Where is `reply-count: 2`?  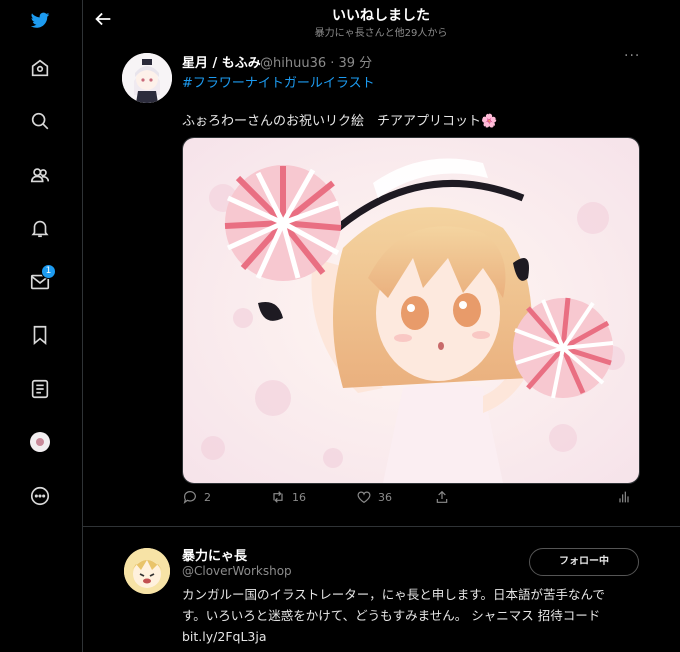 reply-count: 2 is located at coordinates (207, 497).